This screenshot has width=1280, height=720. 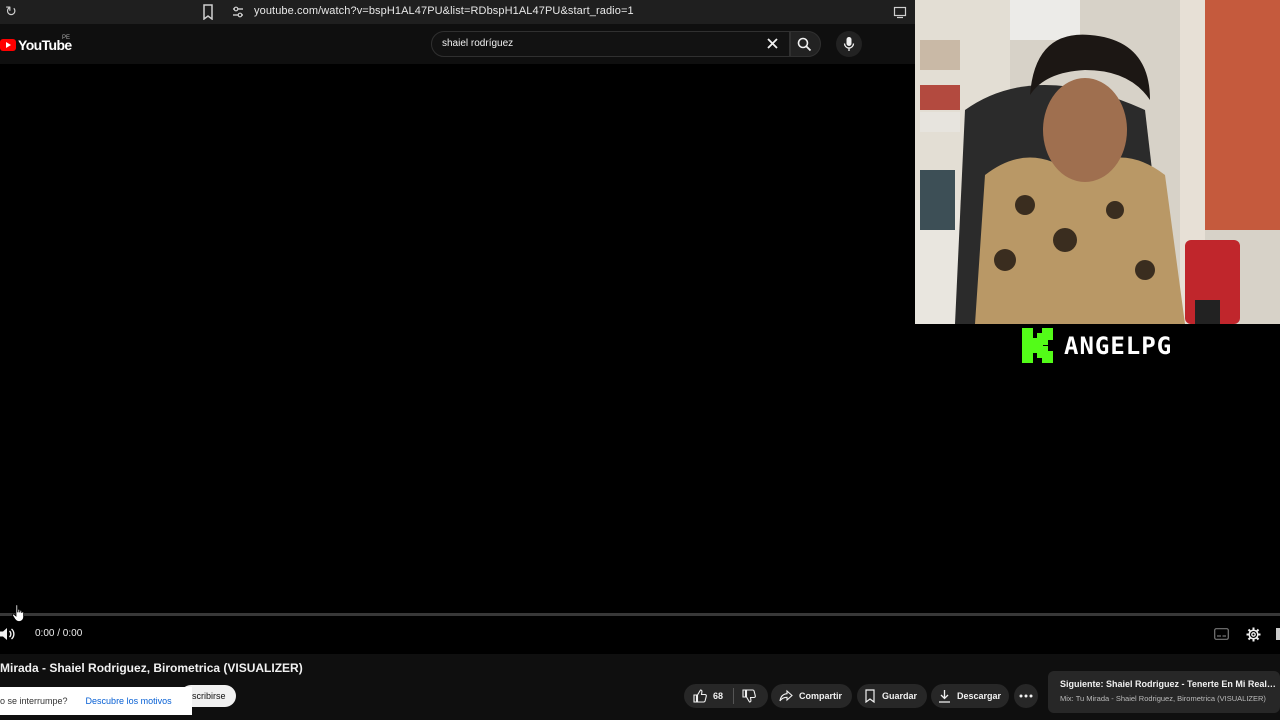 What do you see at coordinates (1253, 634) in the screenshot?
I see `settings-gear-icon` at bounding box center [1253, 634].